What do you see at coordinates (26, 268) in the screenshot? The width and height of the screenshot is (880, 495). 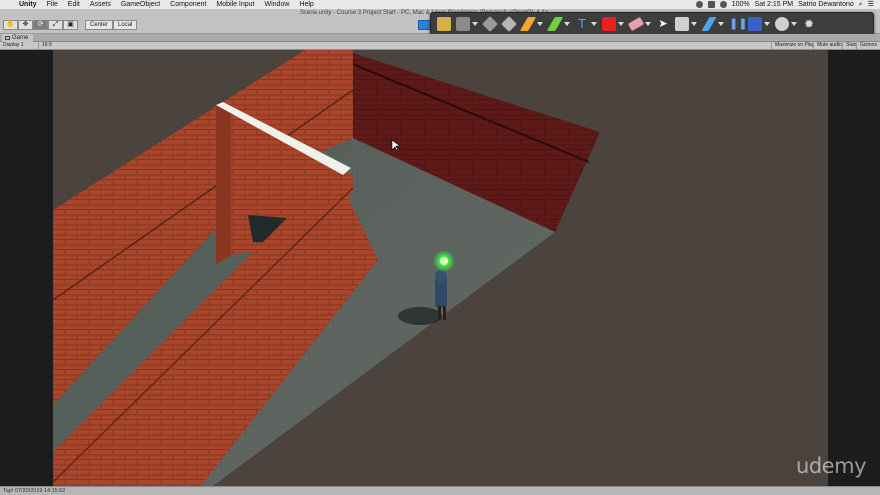 I see `letterbox-left` at bounding box center [26, 268].